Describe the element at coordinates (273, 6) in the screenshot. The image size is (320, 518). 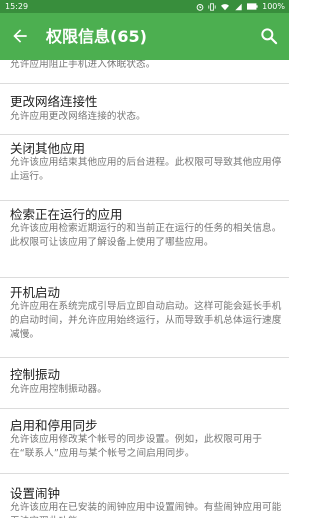
I see `battery-level: 100%` at that location.